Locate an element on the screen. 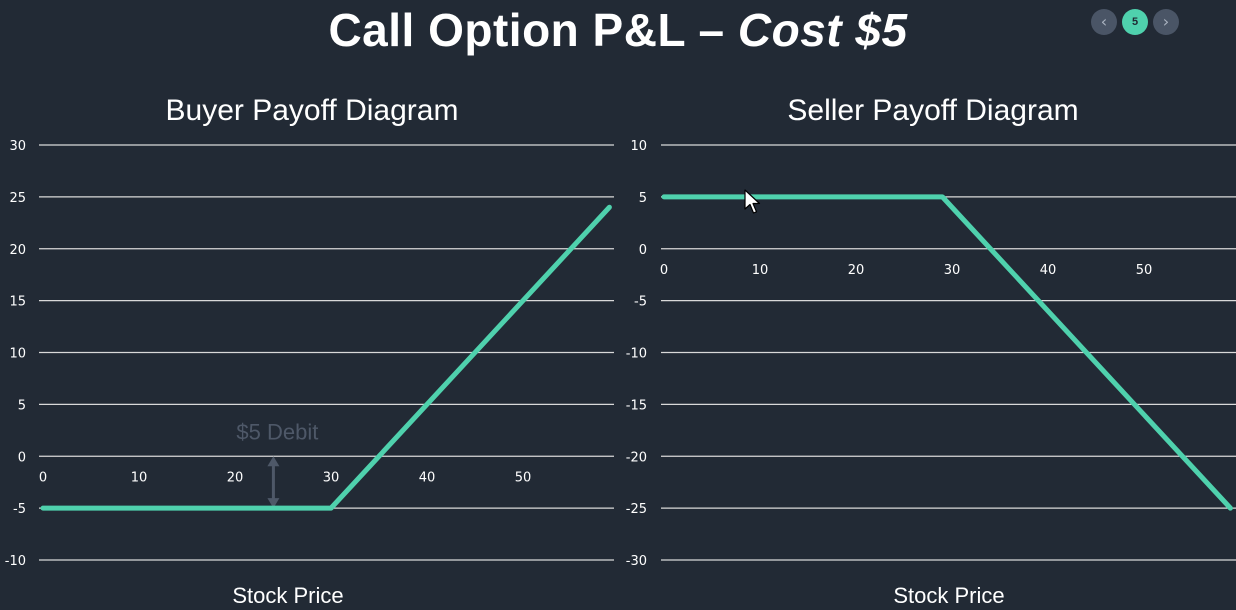 The image size is (1236, 610). x-tick-label: 20 is located at coordinates (856, 270).